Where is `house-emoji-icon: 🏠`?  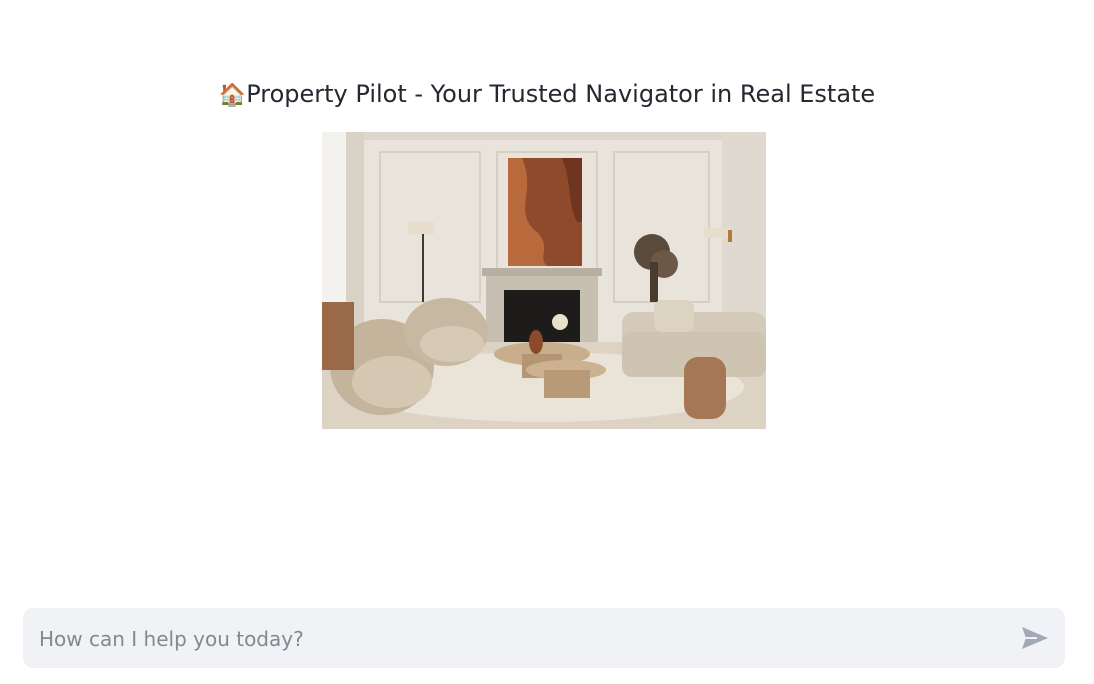
house-emoji-icon: 🏠 is located at coordinates (232, 95).